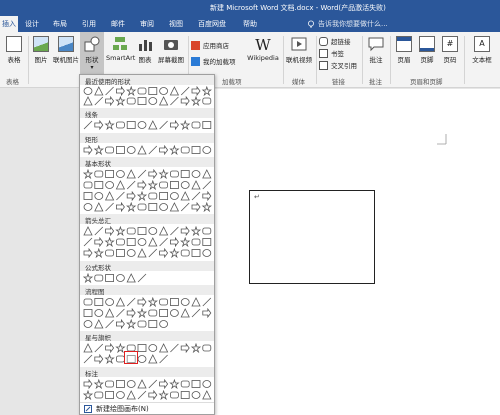  Describe the element at coordinates (176, 24) in the screenshot. I see `tab-view: 视图` at that location.